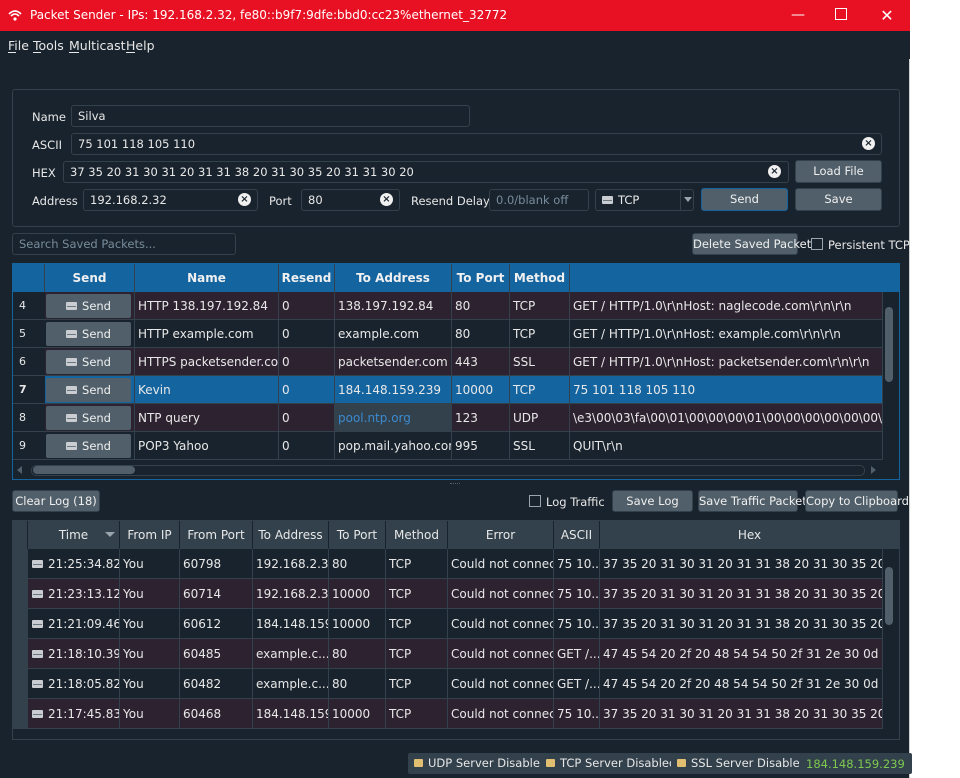  Describe the element at coordinates (540, 418) in the screenshot. I see `cell-method: UDP` at that location.